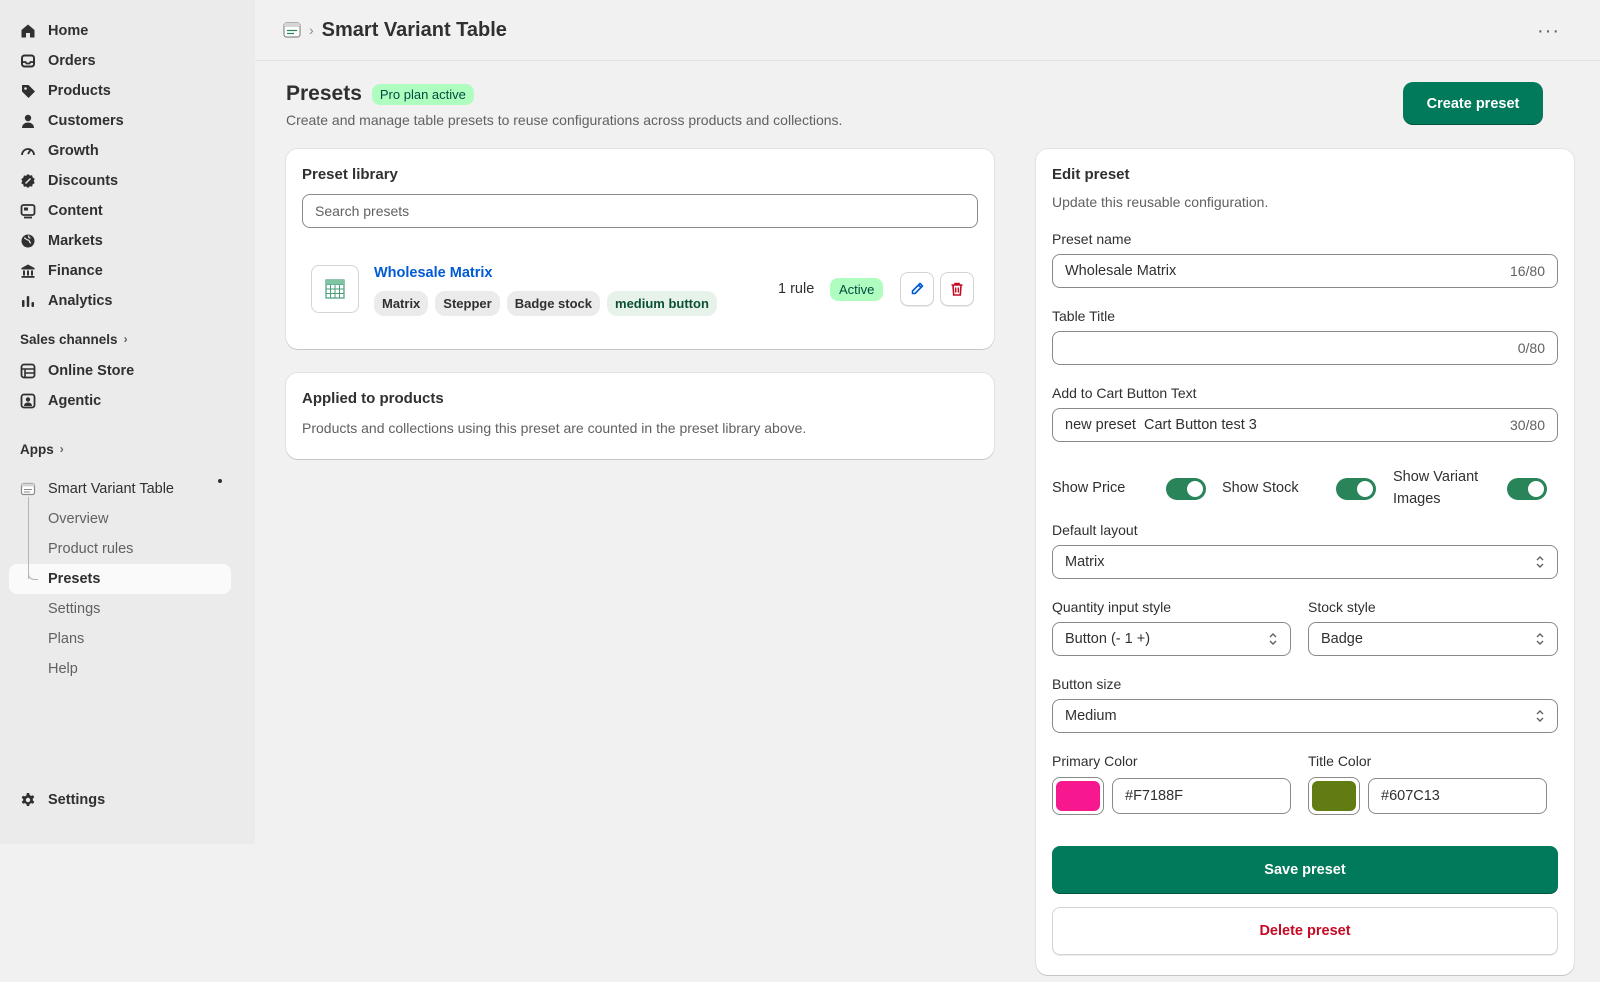 The width and height of the screenshot is (1600, 982). I want to click on sub-label: Overview, so click(78, 519).